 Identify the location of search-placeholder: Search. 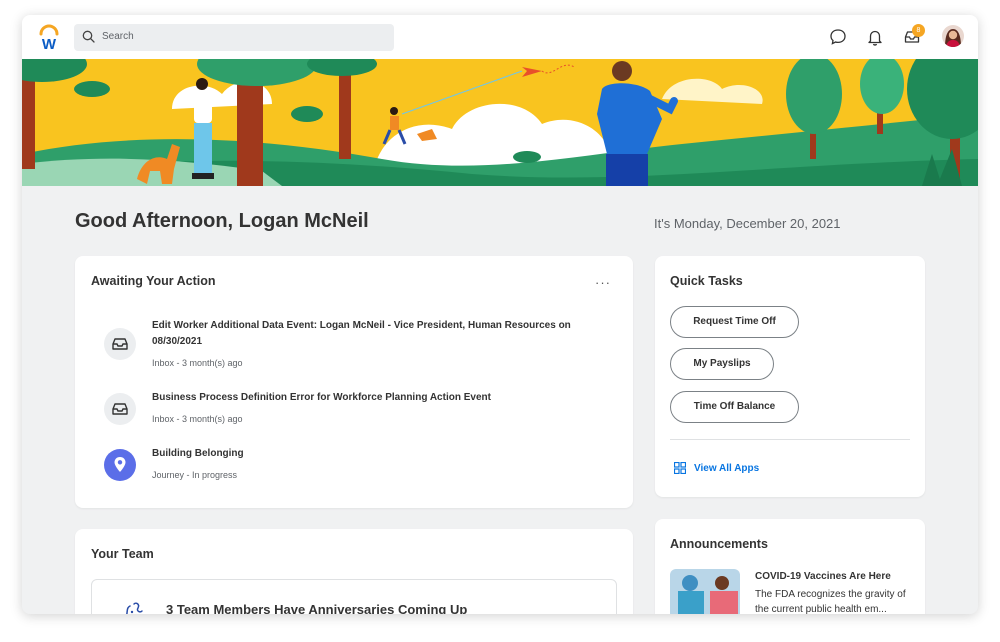
(118, 36).